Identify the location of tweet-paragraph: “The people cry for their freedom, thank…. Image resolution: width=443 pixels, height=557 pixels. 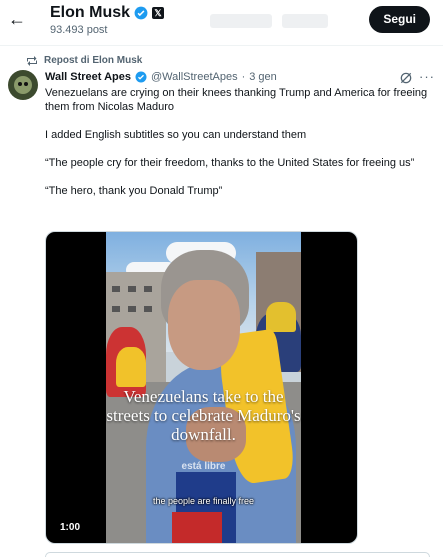
(230, 163).